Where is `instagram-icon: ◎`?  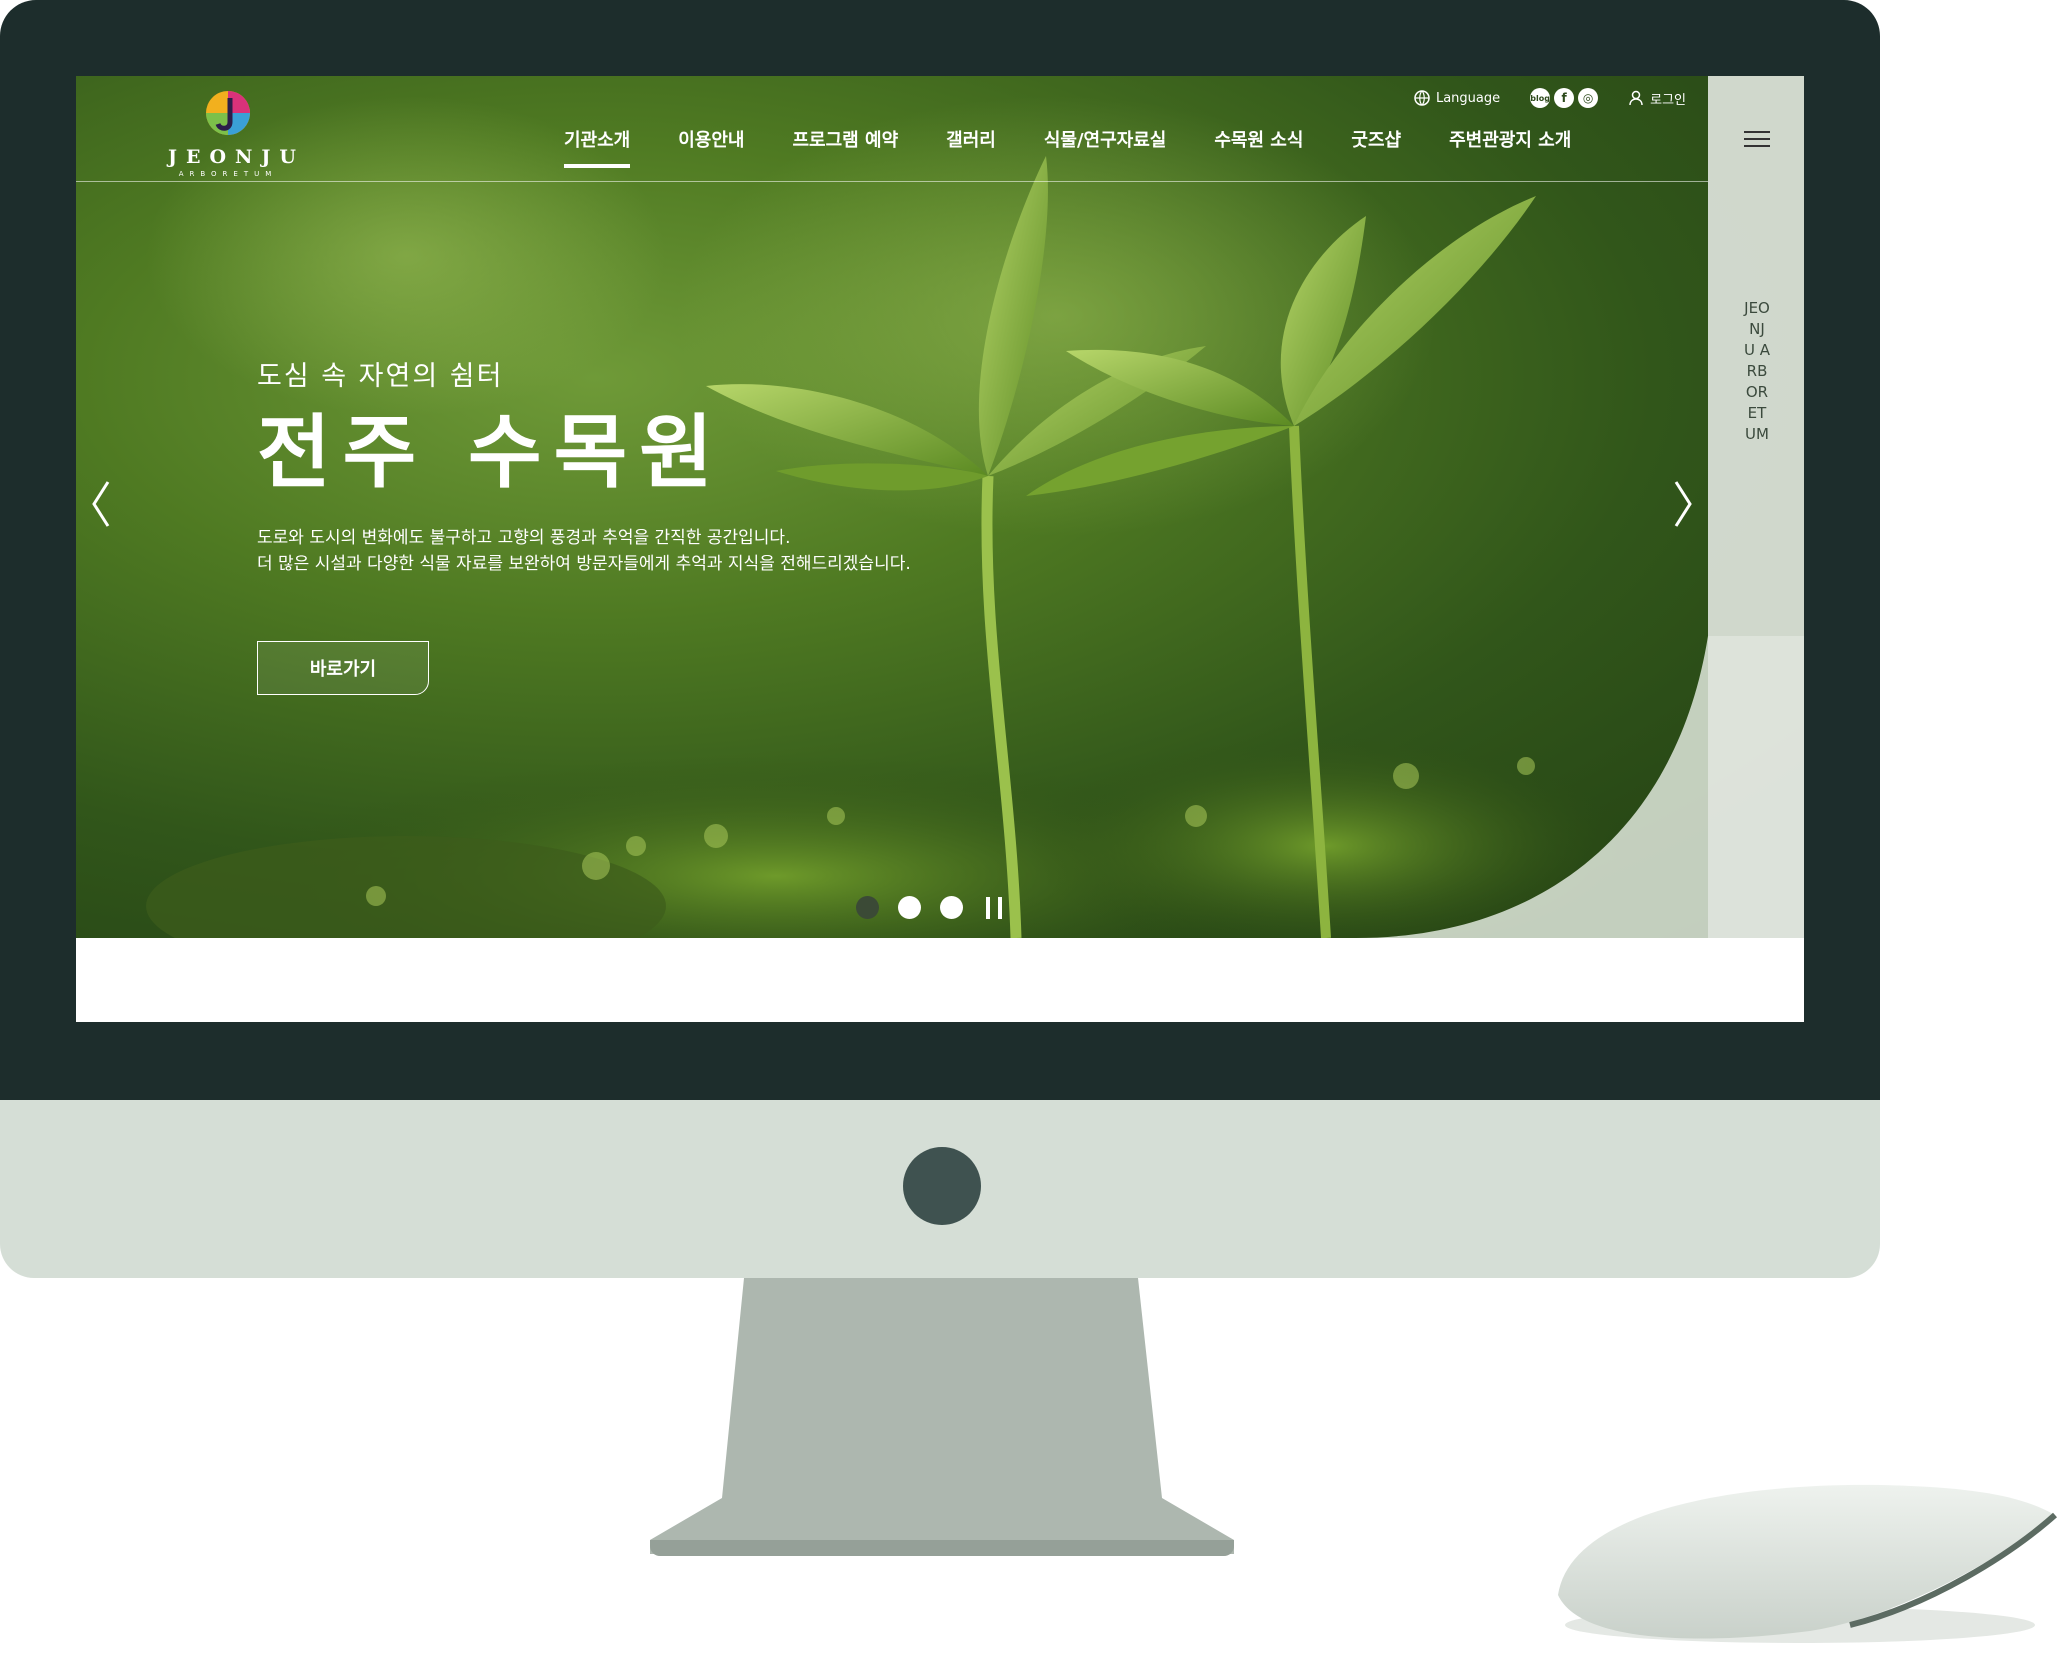 instagram-icon: ◎ is located at coordinates (1588, 98).